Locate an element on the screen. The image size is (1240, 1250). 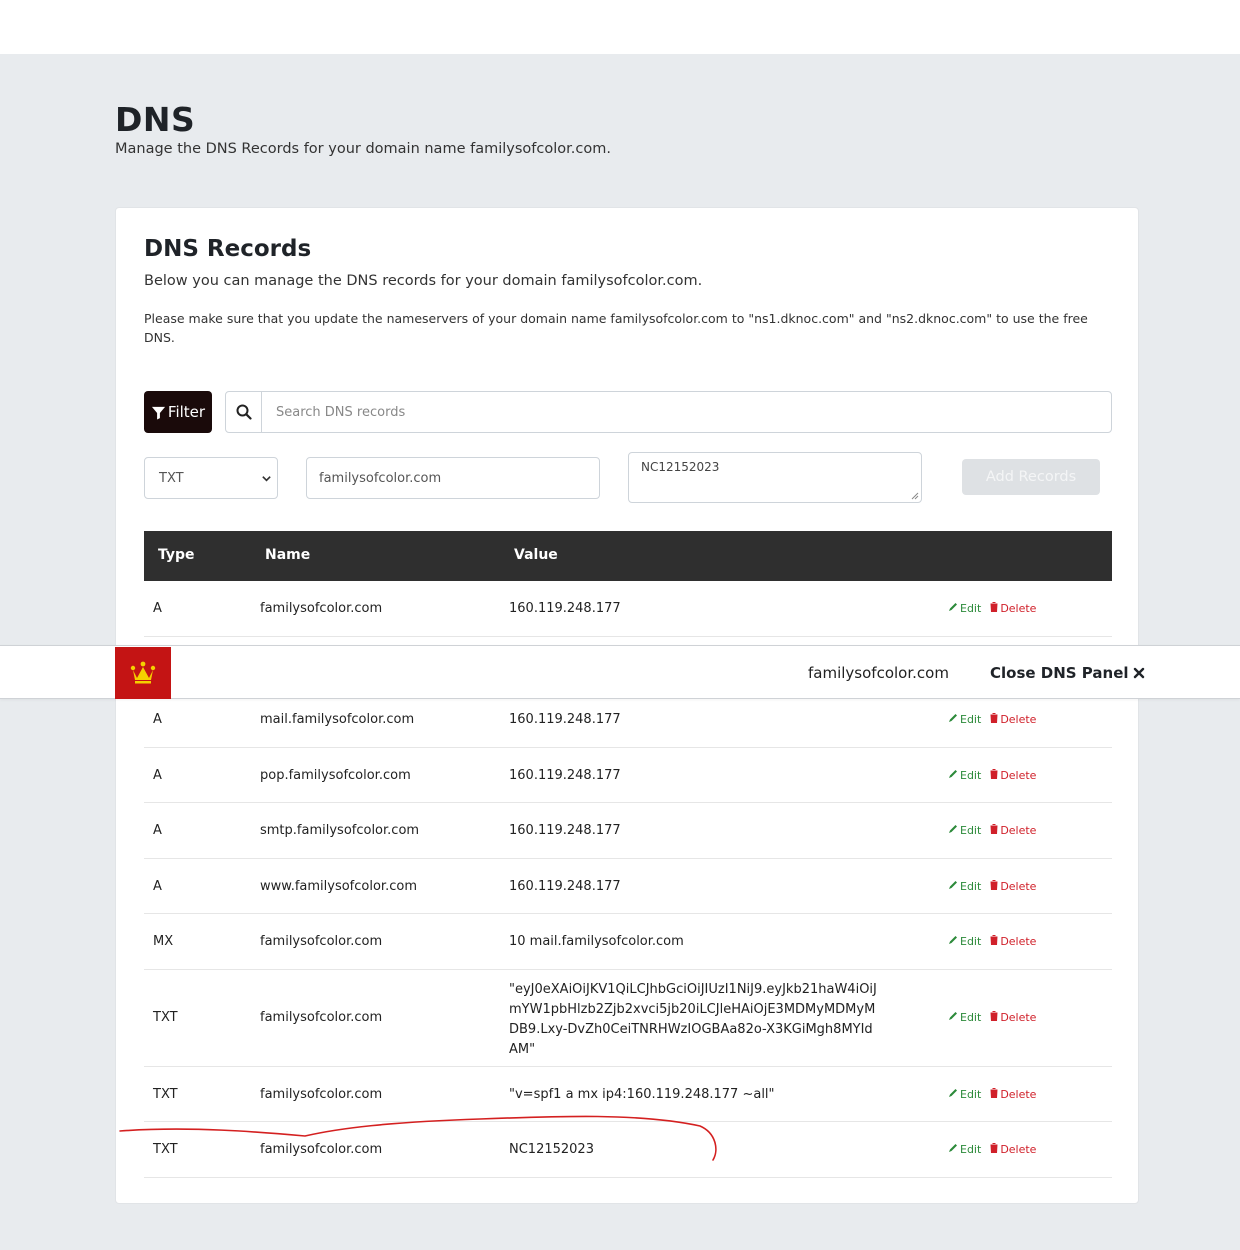
header-name: Name is located at coordinates (288, 555).